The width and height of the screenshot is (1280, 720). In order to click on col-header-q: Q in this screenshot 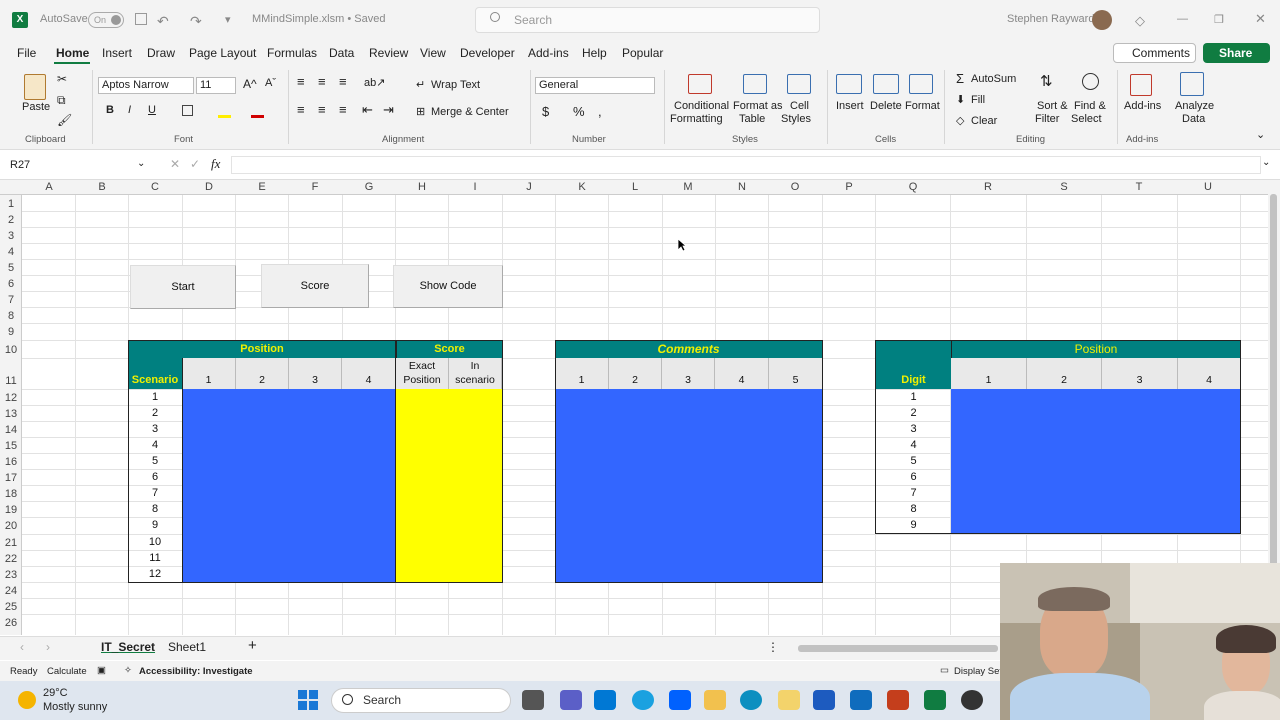, I will do `click(913, 187)`.